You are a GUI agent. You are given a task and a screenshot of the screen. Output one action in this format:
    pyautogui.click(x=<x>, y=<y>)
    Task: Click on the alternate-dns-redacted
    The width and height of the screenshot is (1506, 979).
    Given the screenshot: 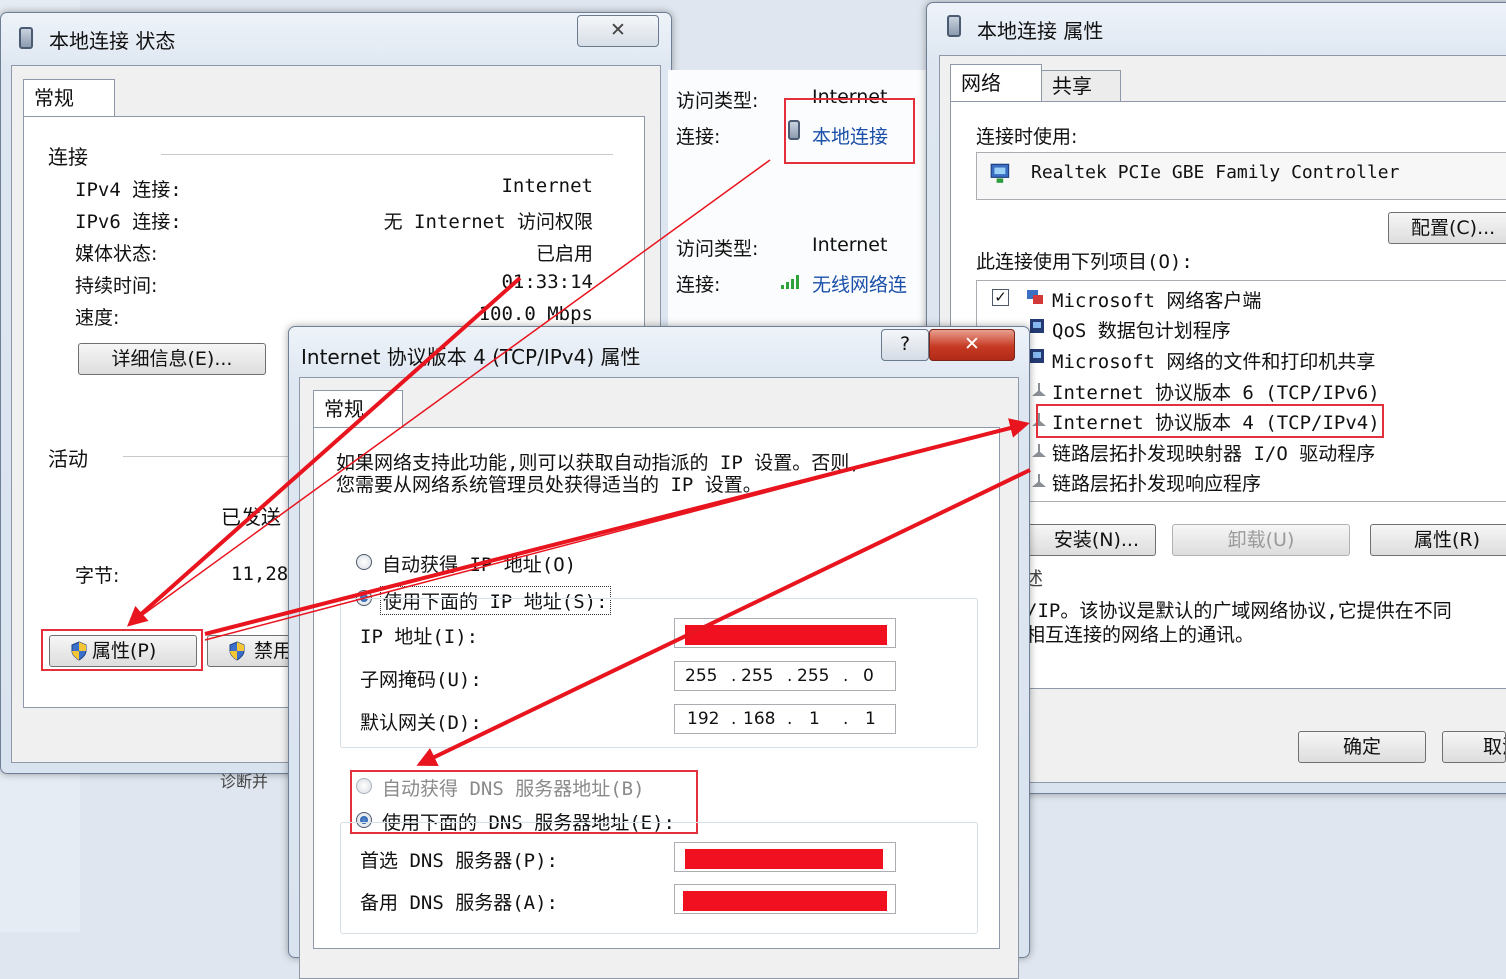 What is the action you would take?
    pyautogui.click(x=785, y=901)
    